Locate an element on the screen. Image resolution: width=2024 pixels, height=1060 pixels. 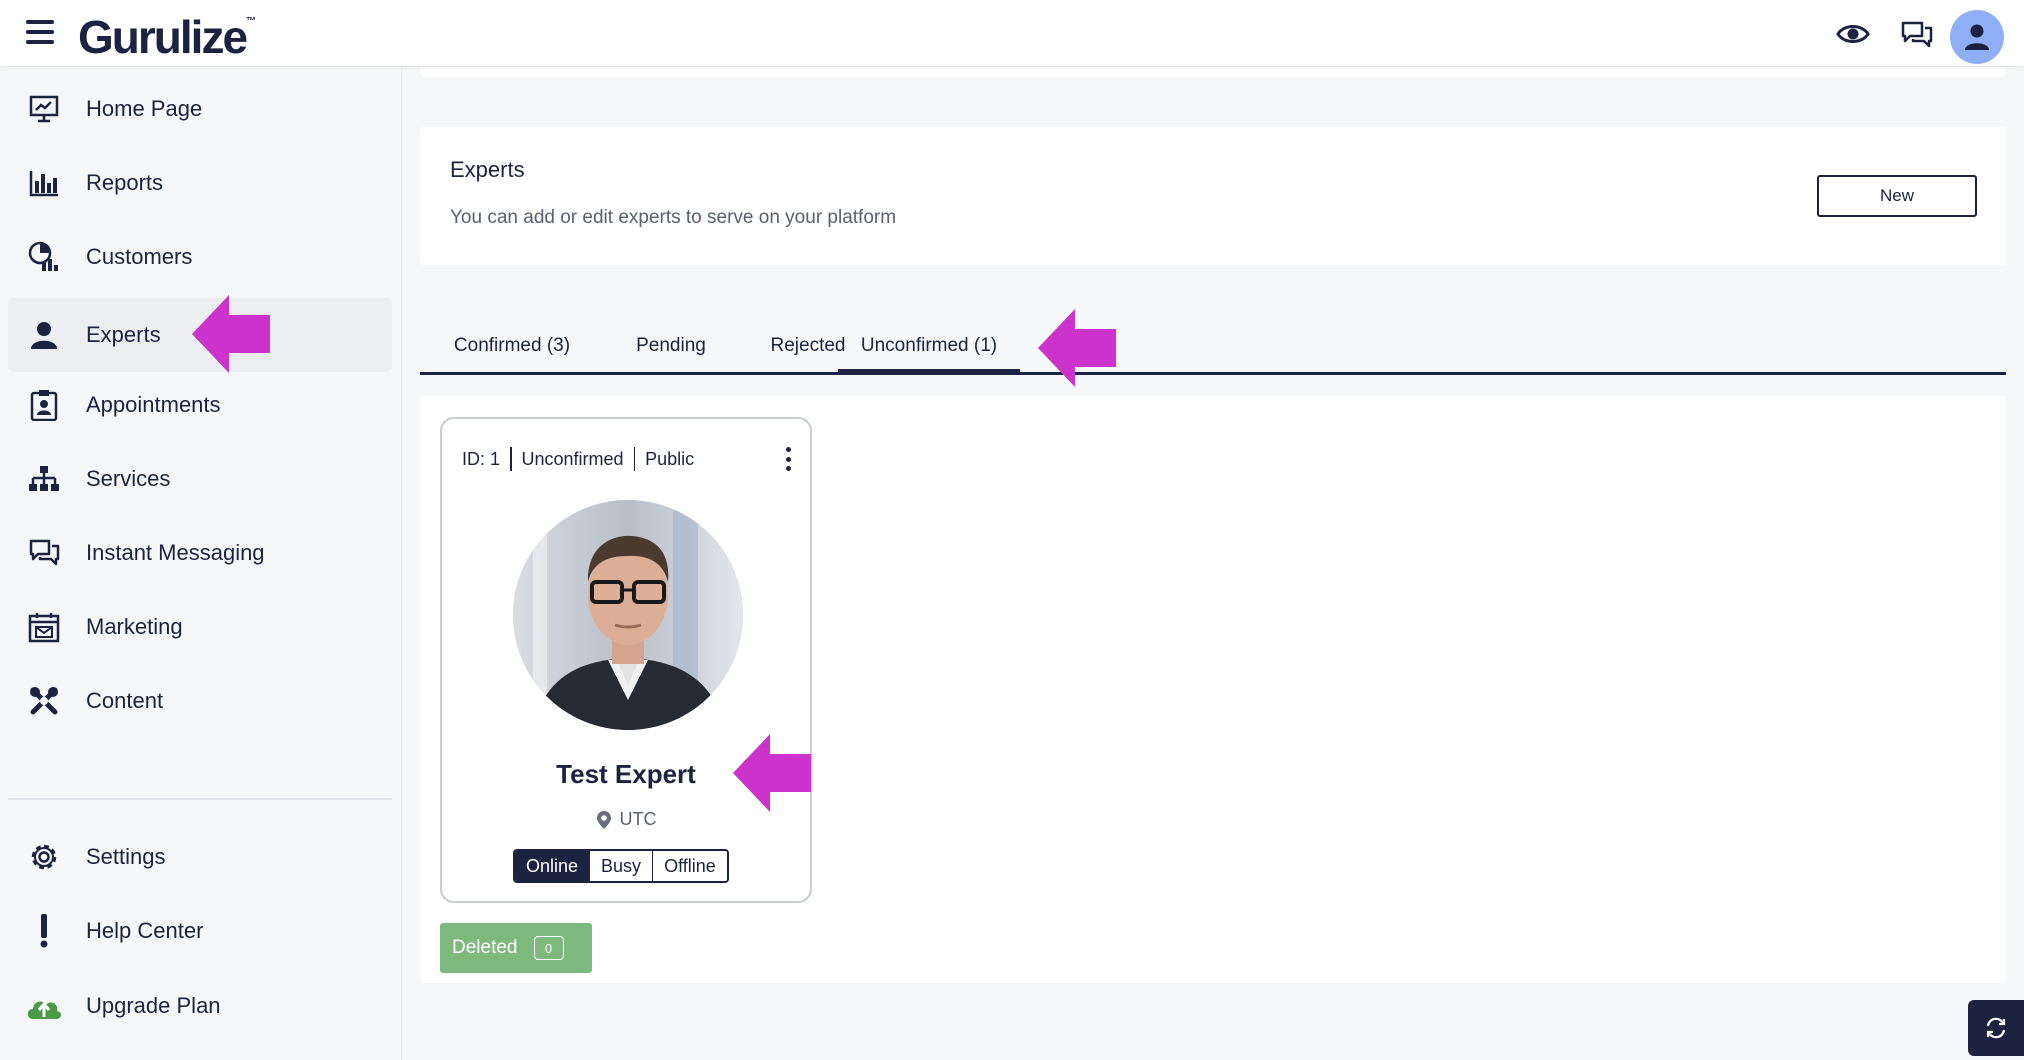
eye-icon is located at coordinates (1853, 34).